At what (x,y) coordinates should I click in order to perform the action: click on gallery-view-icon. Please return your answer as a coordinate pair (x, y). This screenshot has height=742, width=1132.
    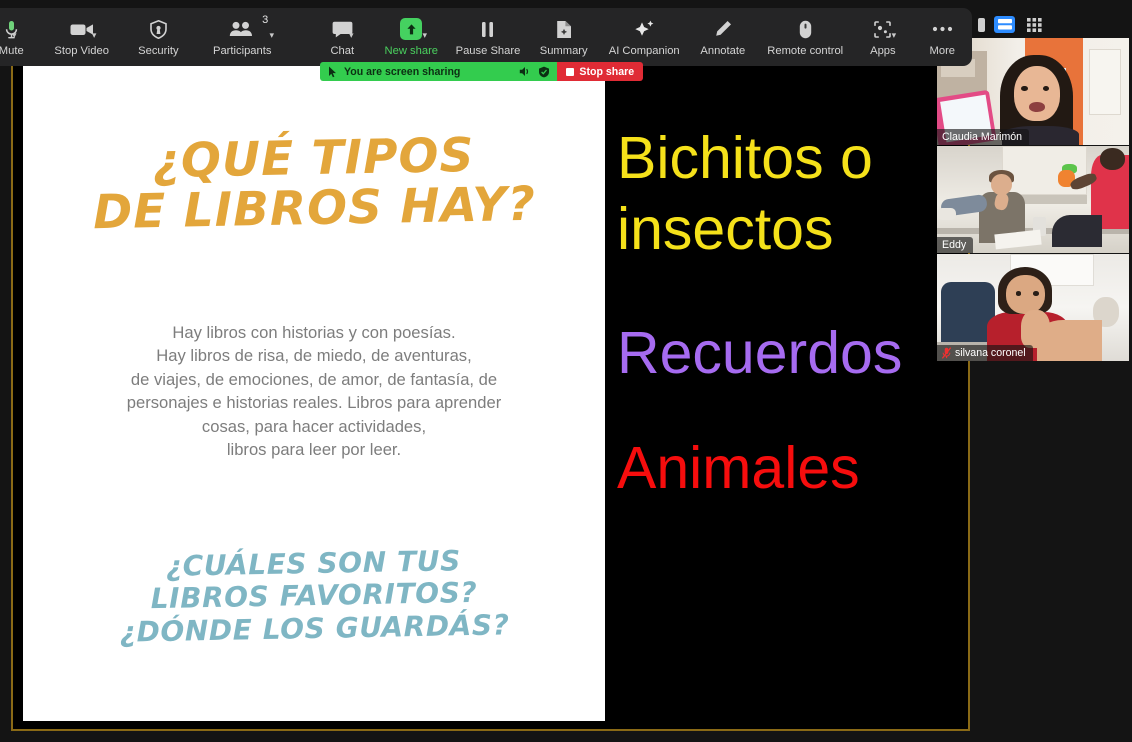
    Looking at the image, I should click on (1034, 24).